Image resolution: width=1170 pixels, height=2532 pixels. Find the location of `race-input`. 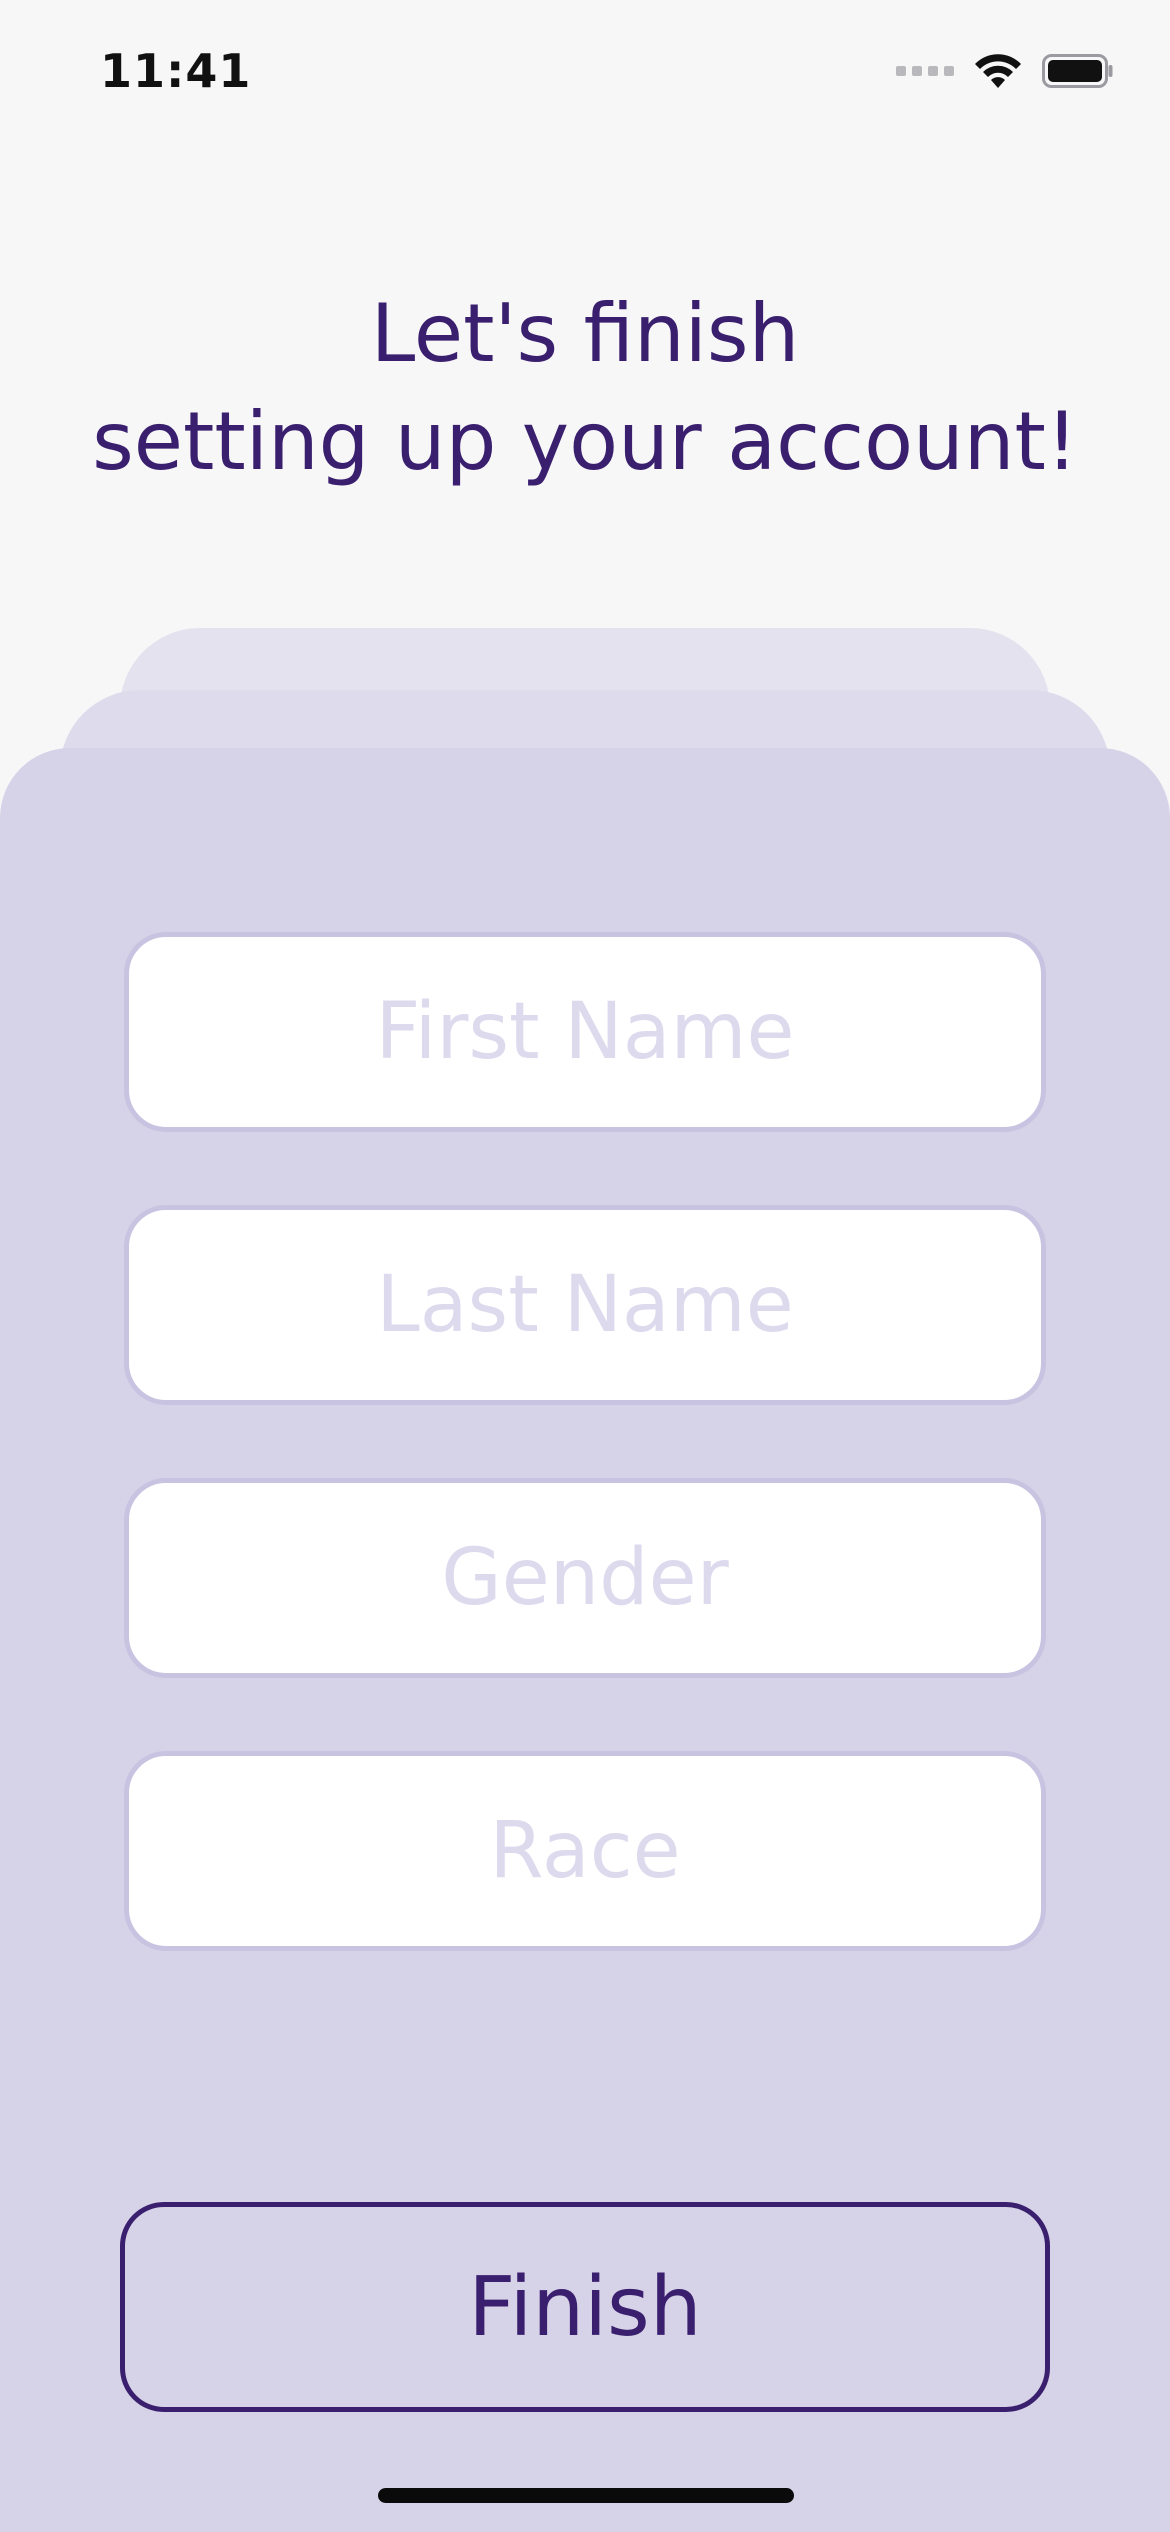

race-input is located at coordinates (585, 1851).